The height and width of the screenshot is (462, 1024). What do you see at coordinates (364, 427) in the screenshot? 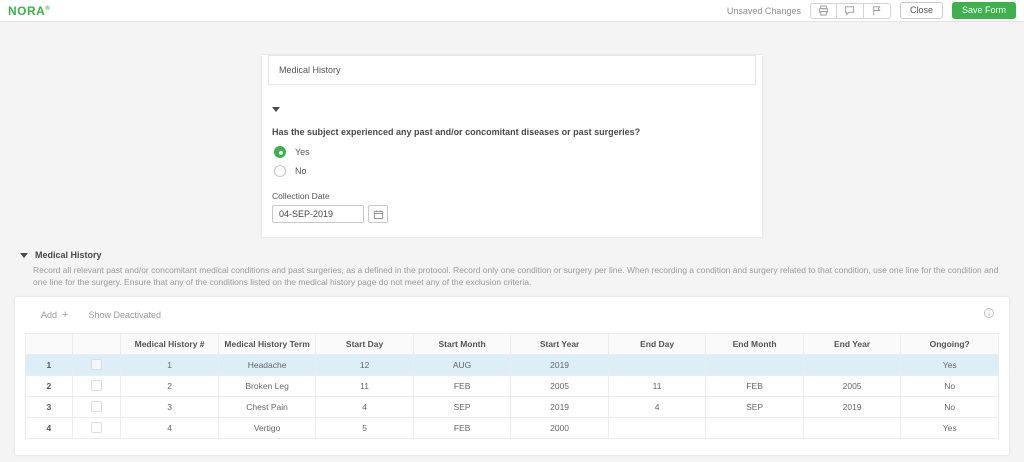
I see `cell-start-day: 5` at bounding box center [364, 427].